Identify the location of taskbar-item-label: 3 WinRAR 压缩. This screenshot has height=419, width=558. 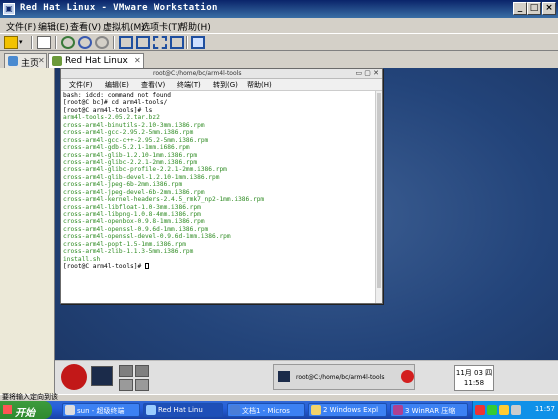
(430, 411).